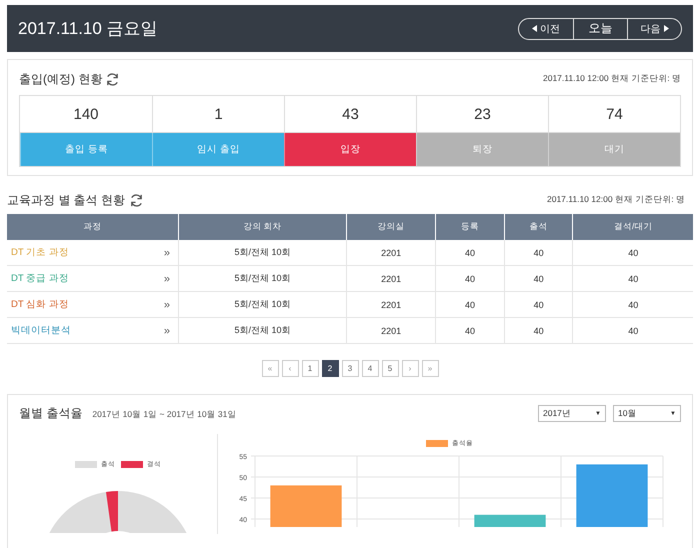 This screenshot has height=548, width=700. I want to click on page-prev-button: ‹, so click(290, 368).